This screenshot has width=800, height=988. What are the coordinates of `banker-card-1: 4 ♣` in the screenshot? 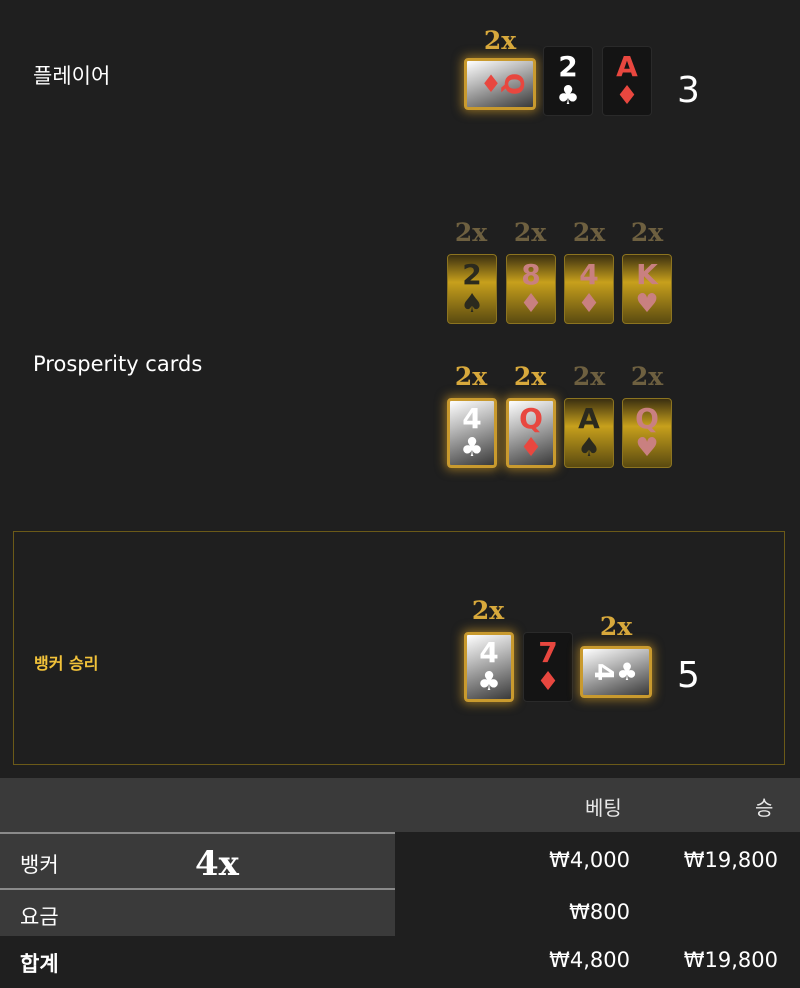 It's located at (489, 667).